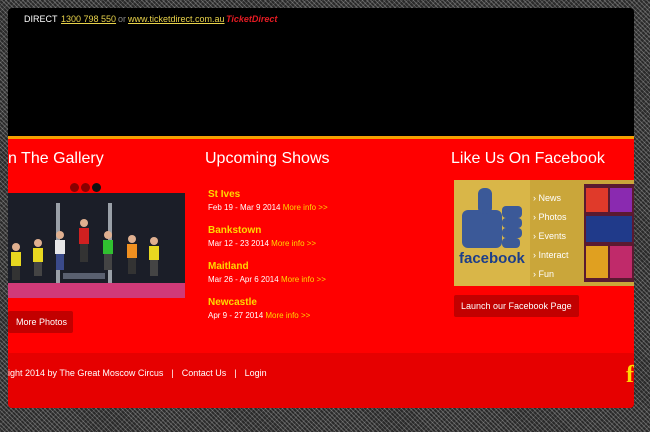  Describe the element at coordinates (88, 19) in the screenshot. I see `phone-link: 1300 798 550` at that location.